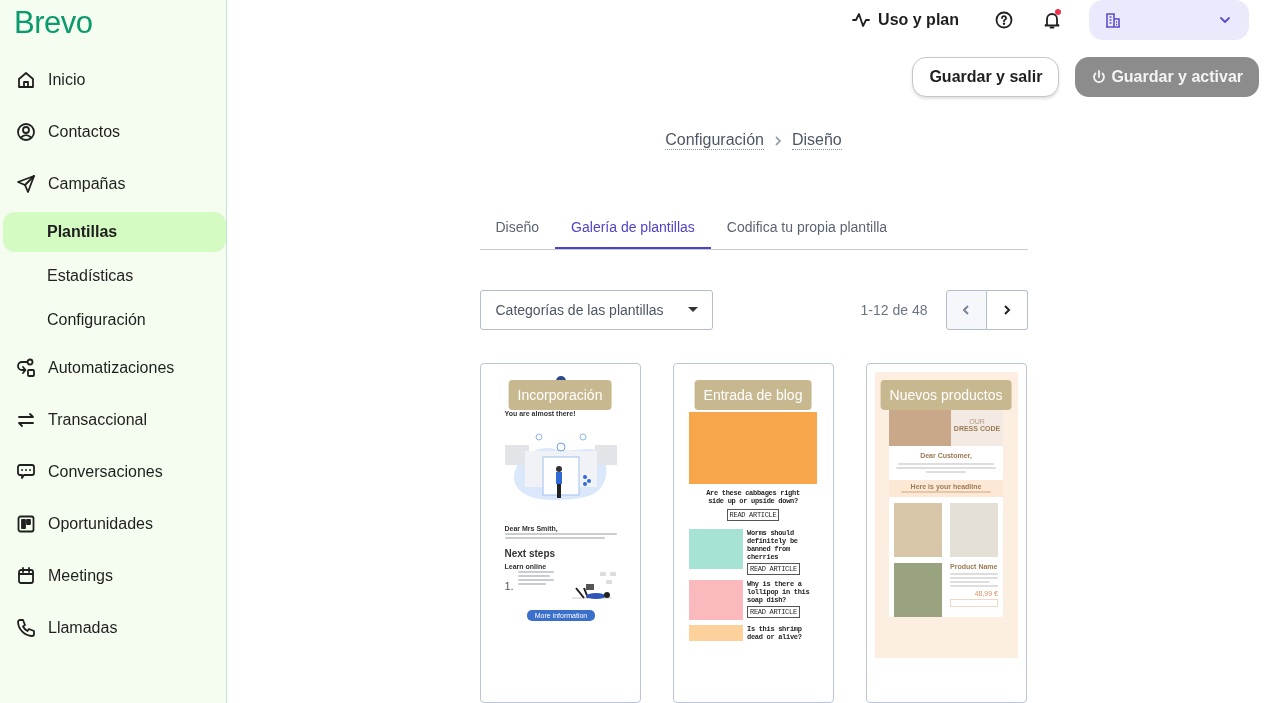 Image resolution: width=1280 pixels, height=703 pixels. I want to click on power-icon, so click(1099, 77).